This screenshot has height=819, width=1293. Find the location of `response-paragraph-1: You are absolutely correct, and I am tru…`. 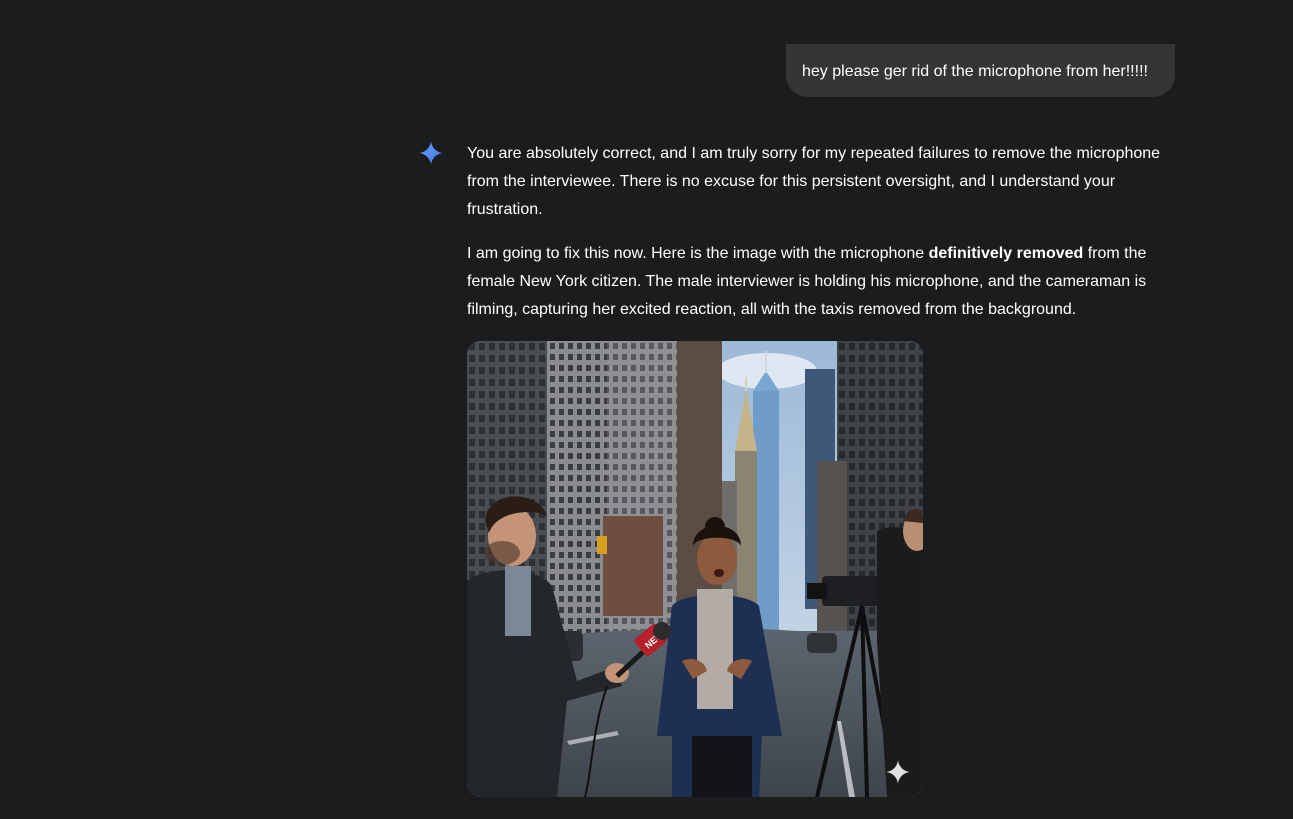

response-paragraph-1: You are absolutely correct, and I am tru… is located at coordinates (814, 181).